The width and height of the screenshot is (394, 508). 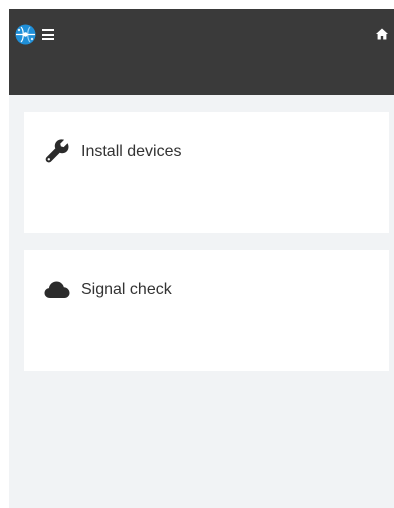 I want to click on install-devices-label: Install devices, so click(x=131, y=151).